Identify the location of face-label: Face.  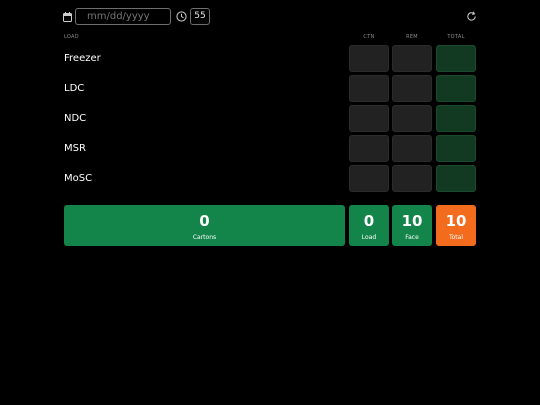
(412, 237).